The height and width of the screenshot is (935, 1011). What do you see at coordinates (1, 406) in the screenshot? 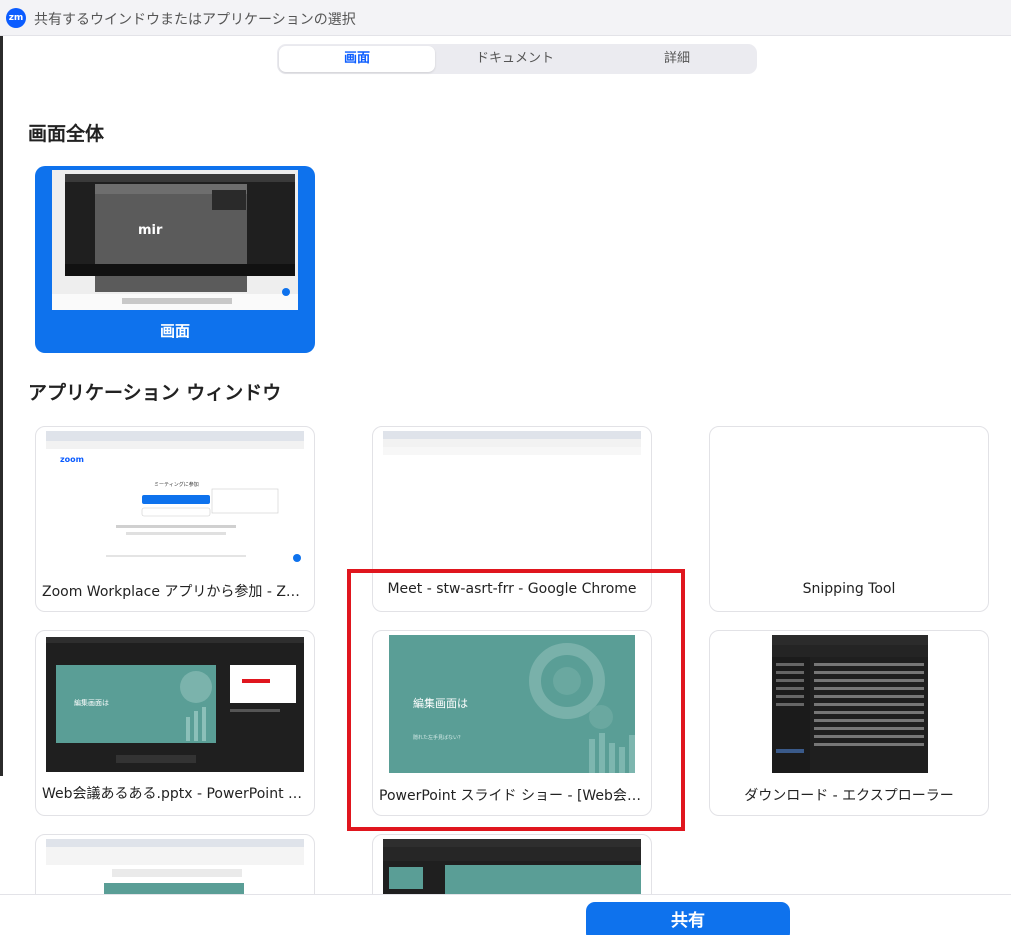
I see `background-window-edge` at bounding box center [1, 406].